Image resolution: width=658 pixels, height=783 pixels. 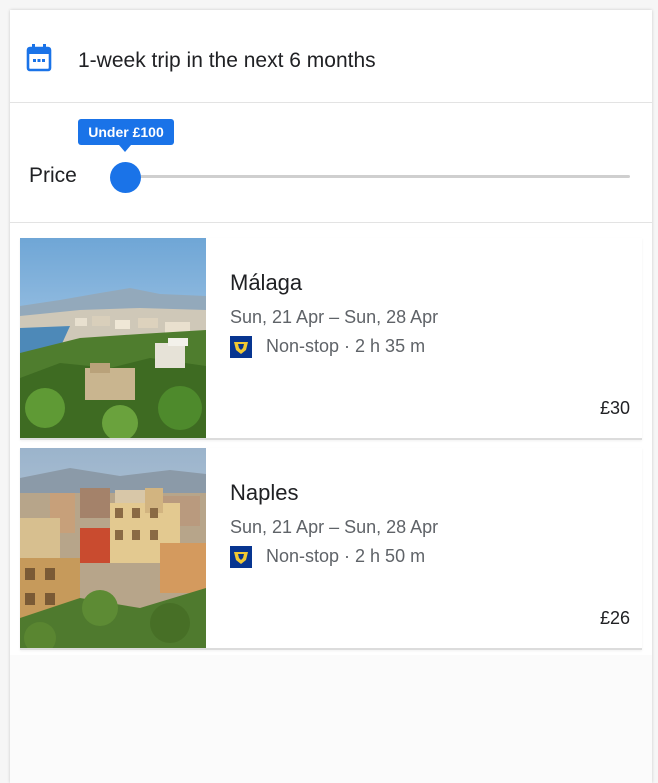 What do you see at coordinates (125, 177) in the screenshot?
I see `price-slider-thumb` at bounding box center [125, 177].